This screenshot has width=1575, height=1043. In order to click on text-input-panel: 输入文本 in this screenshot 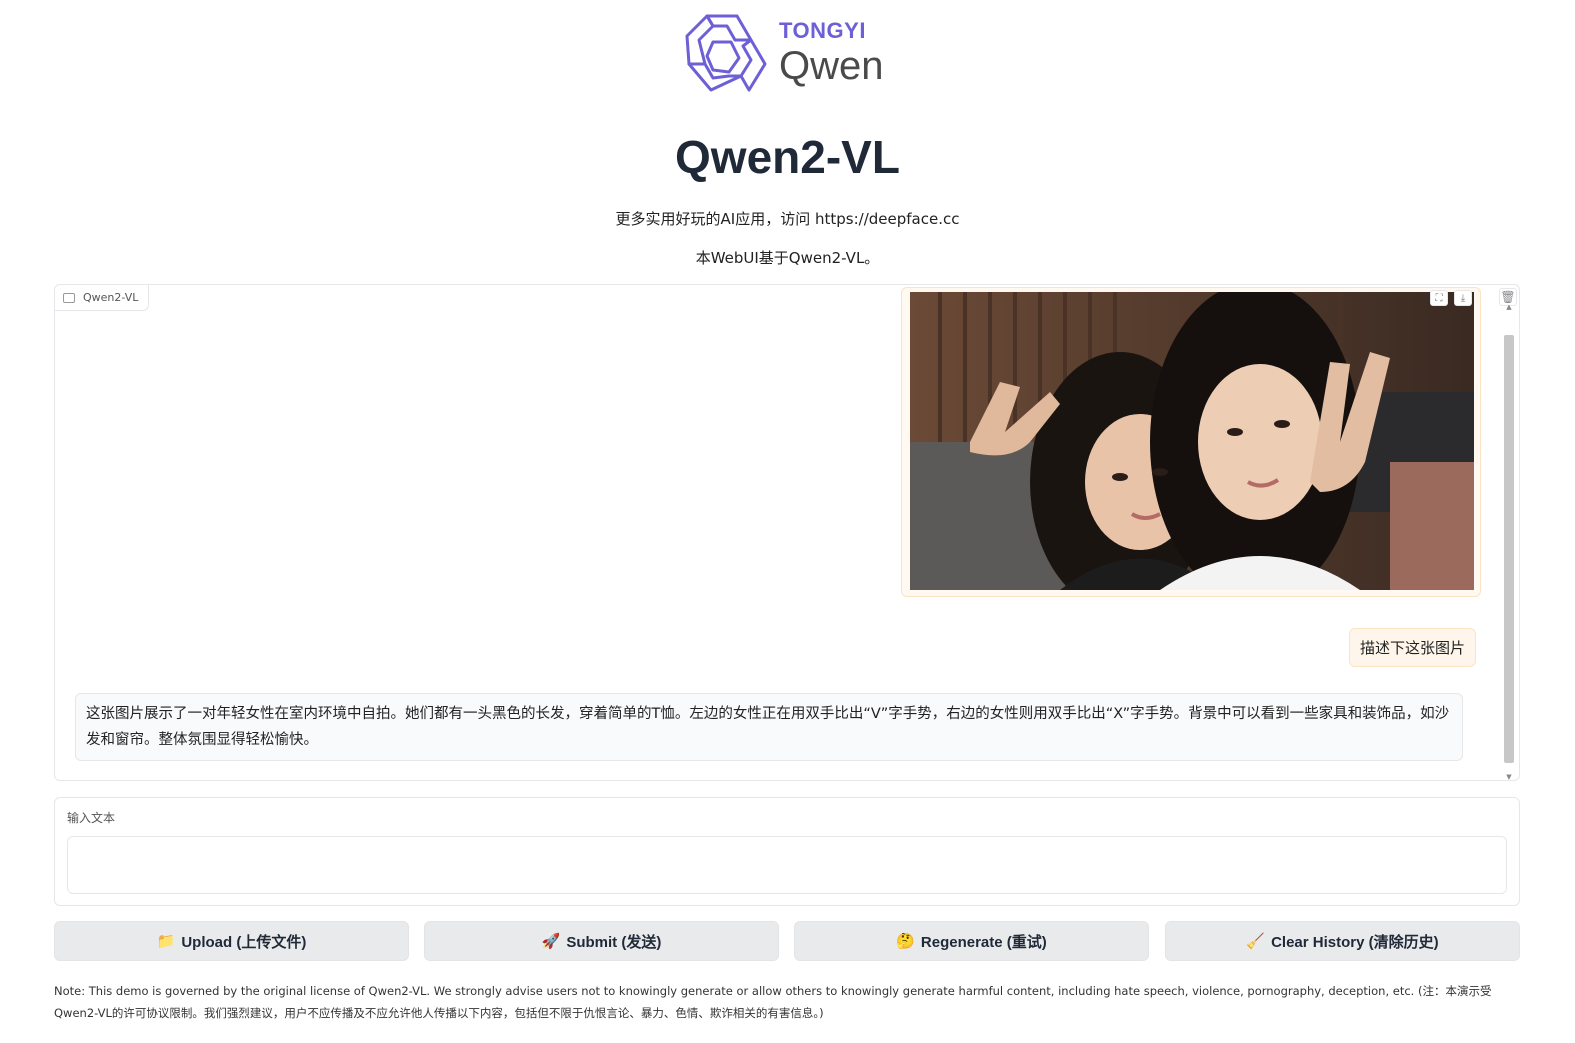, I will do `click(787, 851)`.